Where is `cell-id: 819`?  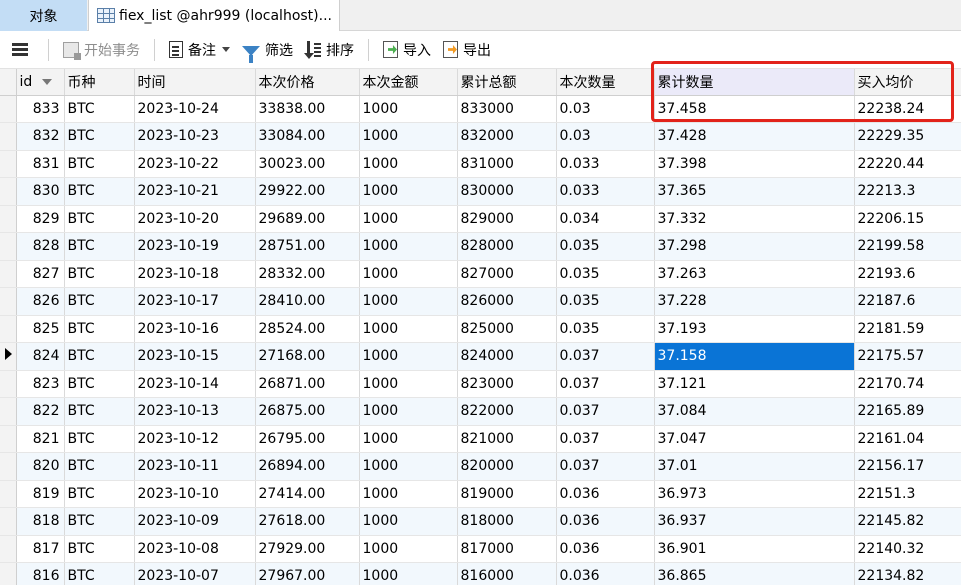
cell-id: 819 is located at coordinates (40, 494).